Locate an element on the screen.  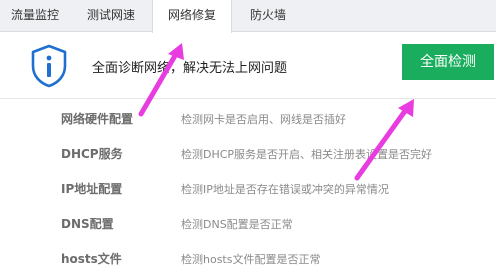
tab-bar: 流量监控 测试网速 网络修复 防火墙 is located at coordinates (248, 16).